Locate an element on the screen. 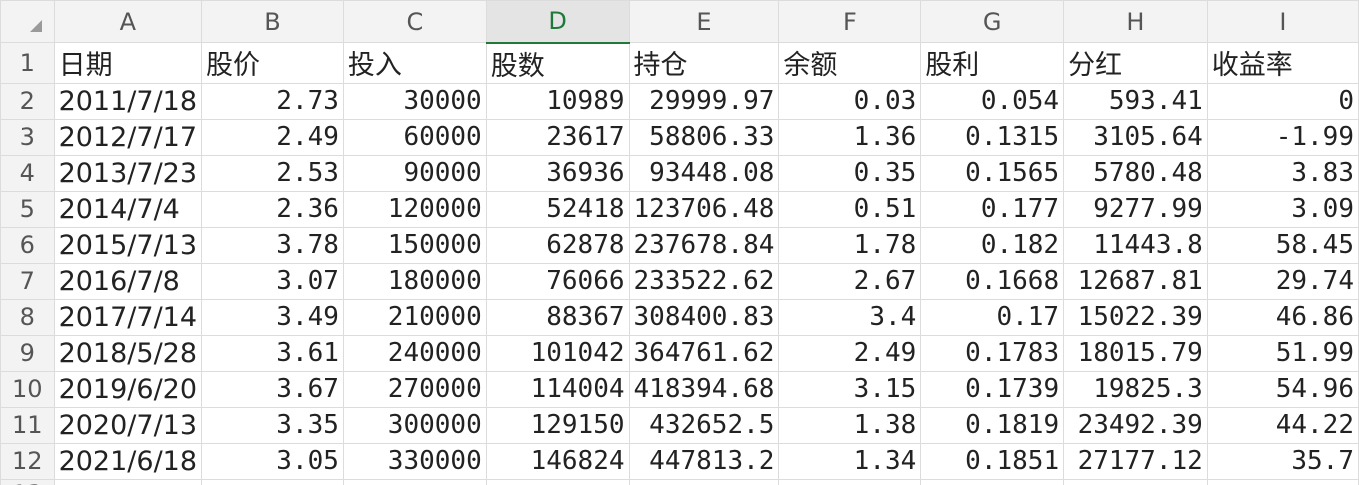 Image resolution: width=1359 pixels, height=485 pixels. row-header: 7 is located at coordinates (27, 281).